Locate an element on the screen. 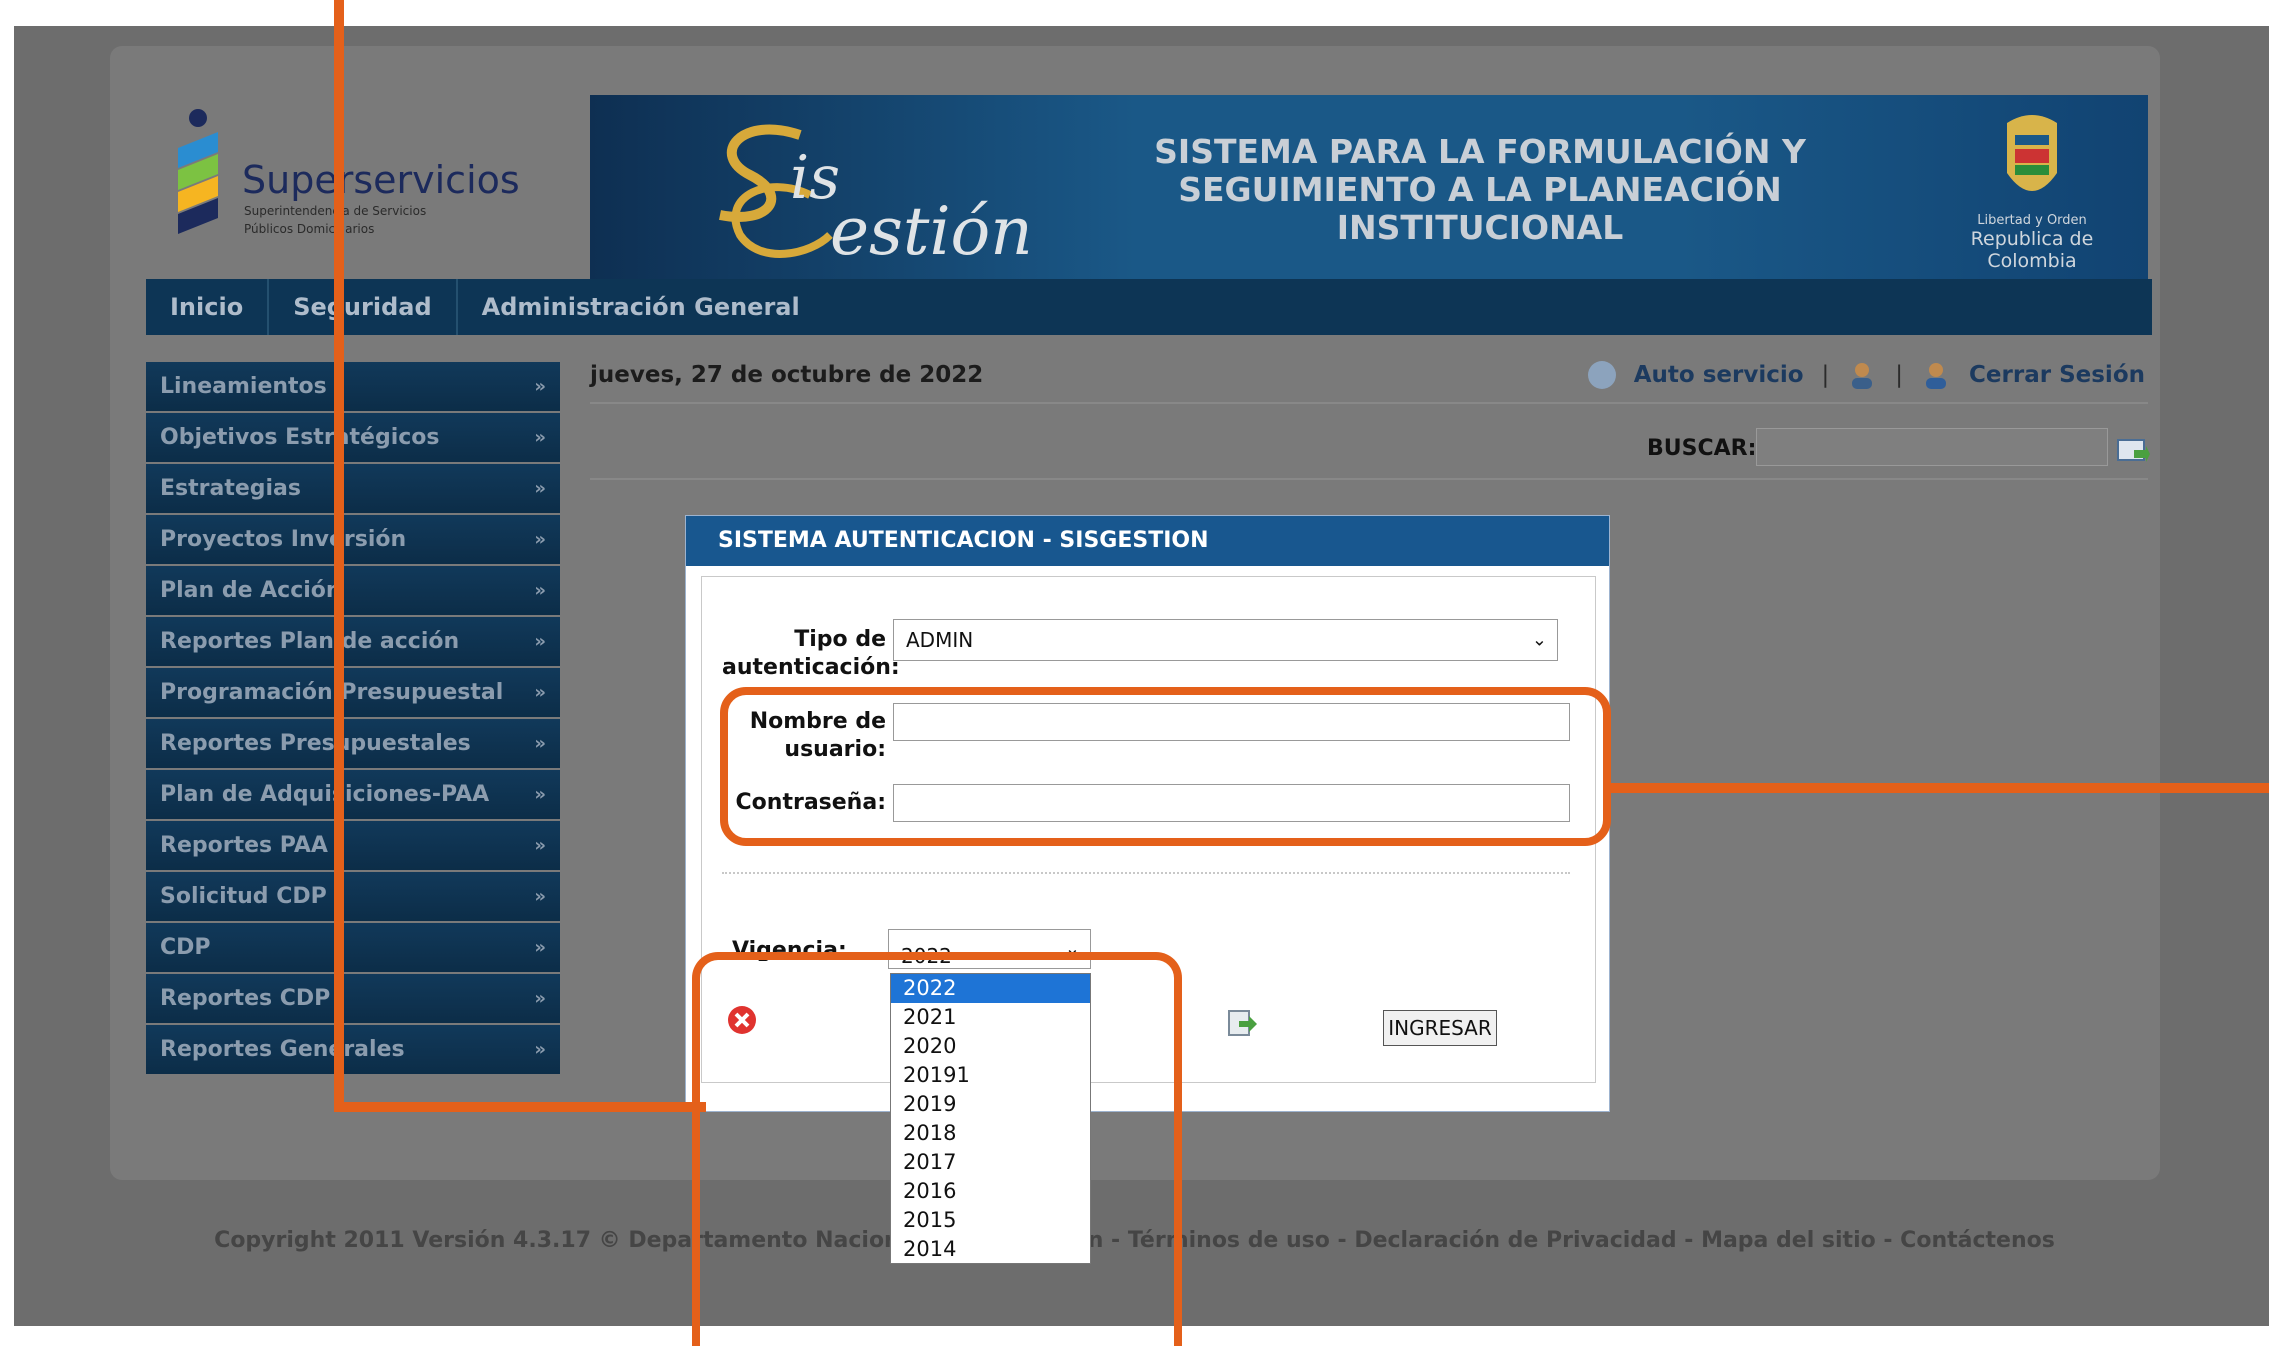 This screenshot has height=1346, width=2269. auto-servicio-link: Auto servicio is located at coordinates (1719, 375).